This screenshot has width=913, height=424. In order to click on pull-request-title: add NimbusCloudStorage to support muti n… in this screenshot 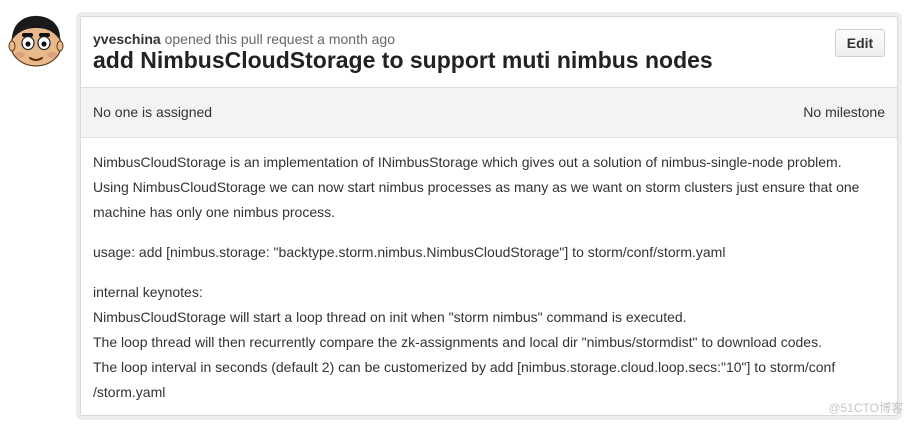, I will do `click(403, 60)`.